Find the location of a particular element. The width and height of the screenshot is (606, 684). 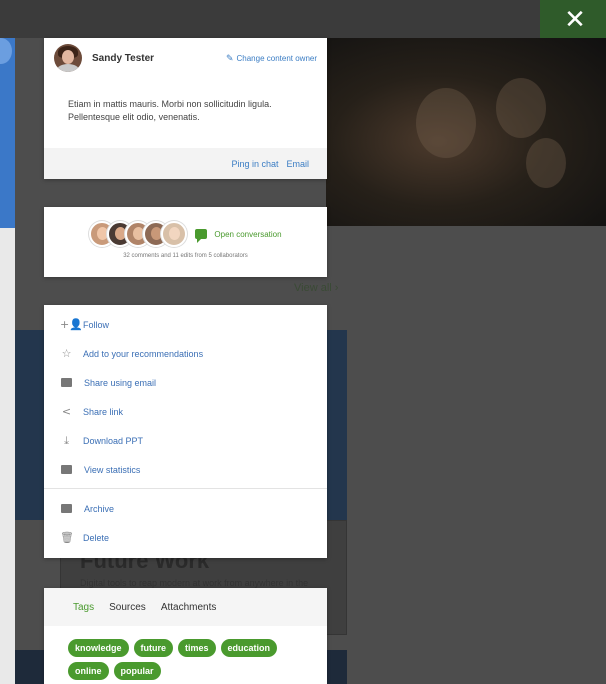

trash-icon: 🗑 is located at coordinates (67, 537).